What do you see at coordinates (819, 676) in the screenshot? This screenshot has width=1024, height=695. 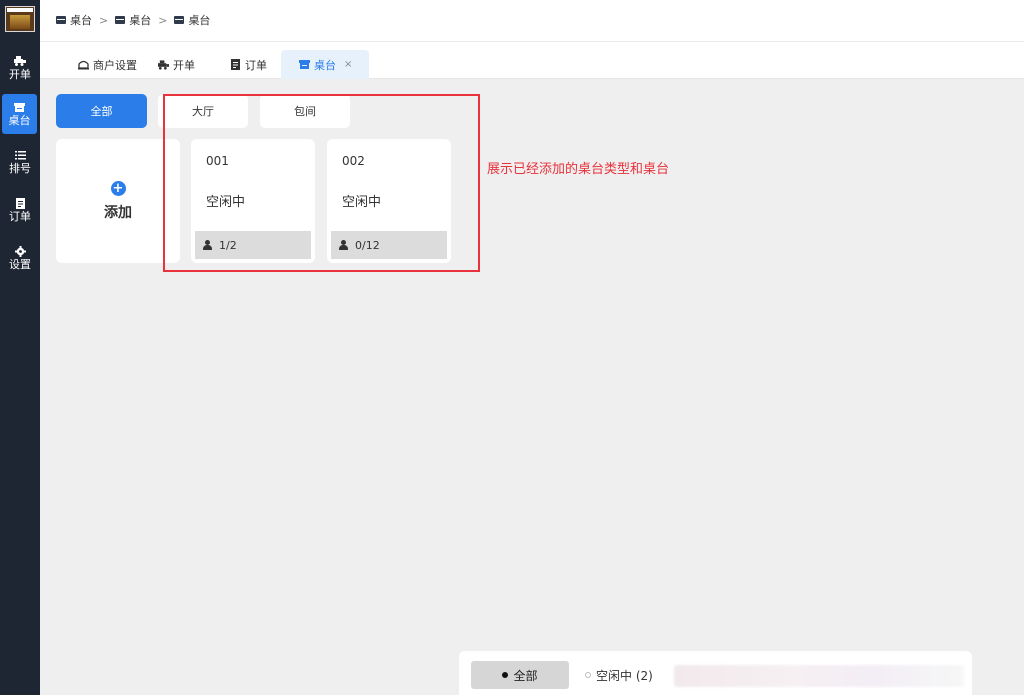 I see `blurred-region` at bounding box center [819, 676].